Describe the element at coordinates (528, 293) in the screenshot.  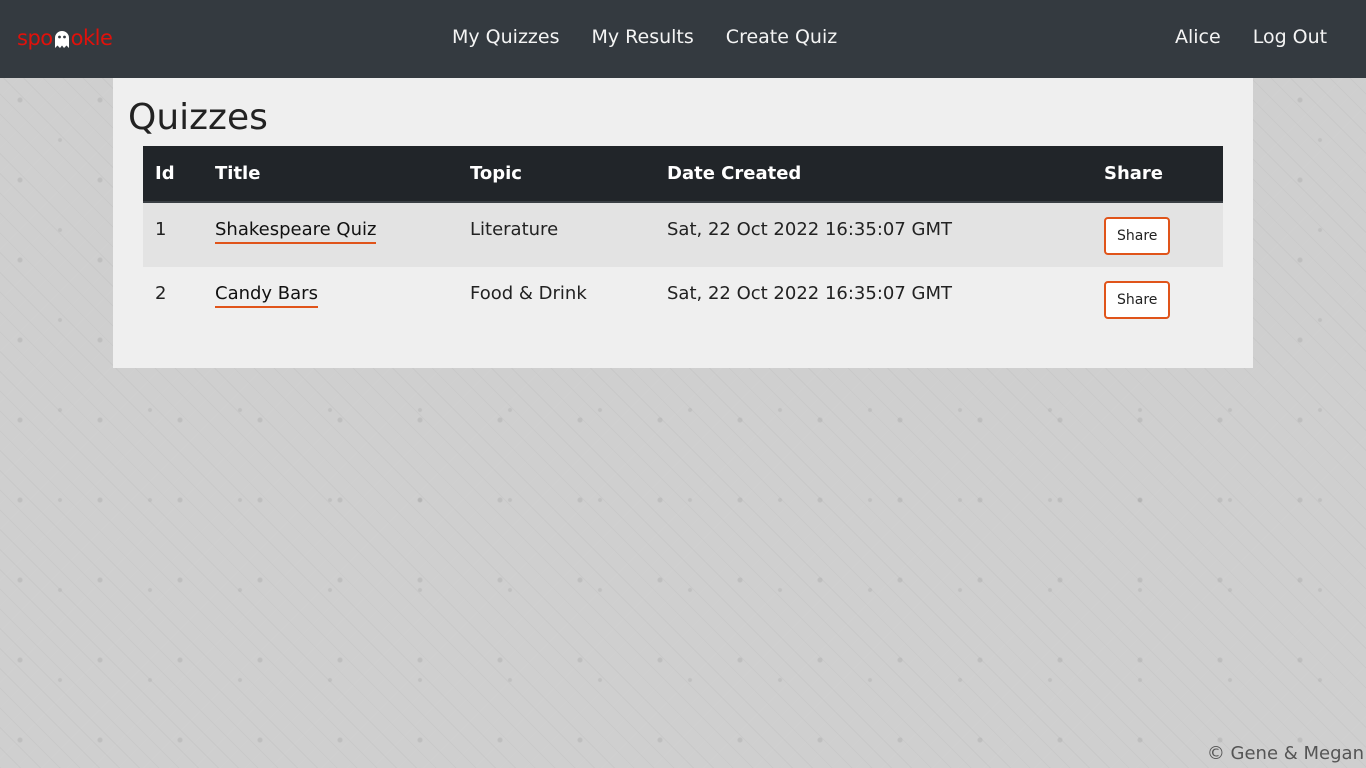
I see `cell-topic: Food & Drink` at that location.